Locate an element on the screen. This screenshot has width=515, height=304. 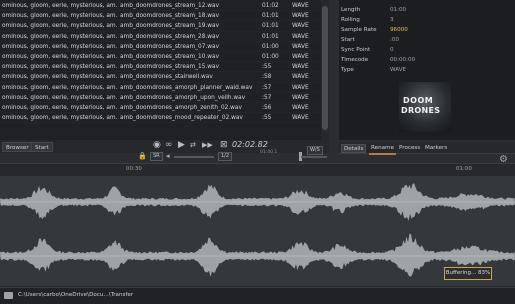
sample-rate-badge: SR is located at coordinates (156, 156).